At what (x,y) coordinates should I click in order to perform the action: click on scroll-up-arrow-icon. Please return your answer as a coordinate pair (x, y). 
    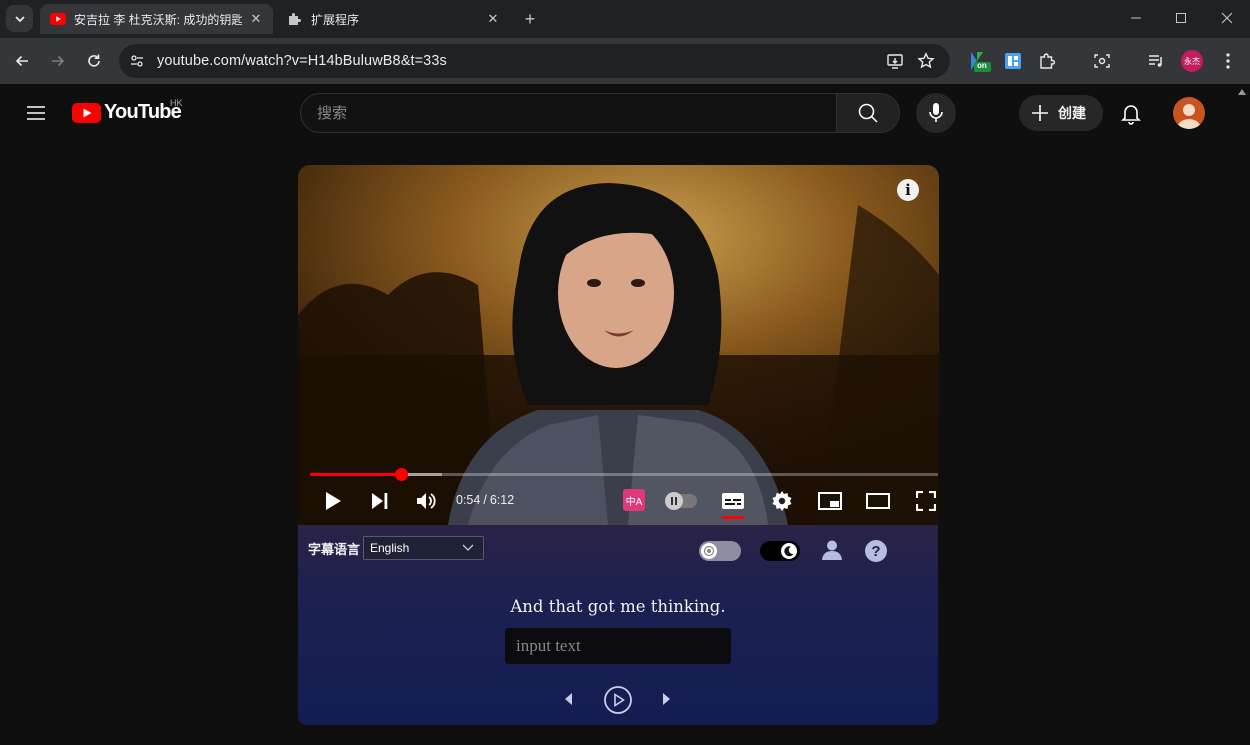
    Looking at the image, I should click on (1242, 92).